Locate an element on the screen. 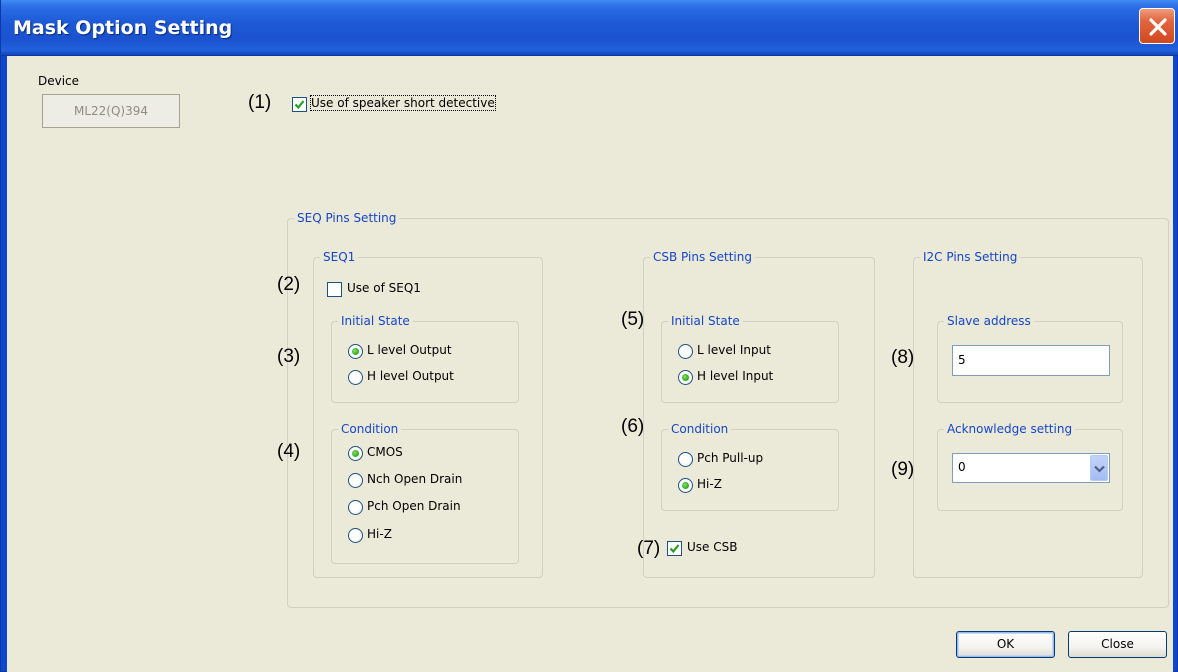  dropdown-button is located at coordinates (1099, 468).